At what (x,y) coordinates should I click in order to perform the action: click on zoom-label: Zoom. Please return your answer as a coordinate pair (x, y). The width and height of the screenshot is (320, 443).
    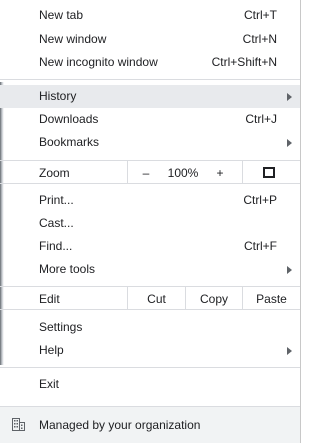
    Looking at the image, I should click on (54, 173).